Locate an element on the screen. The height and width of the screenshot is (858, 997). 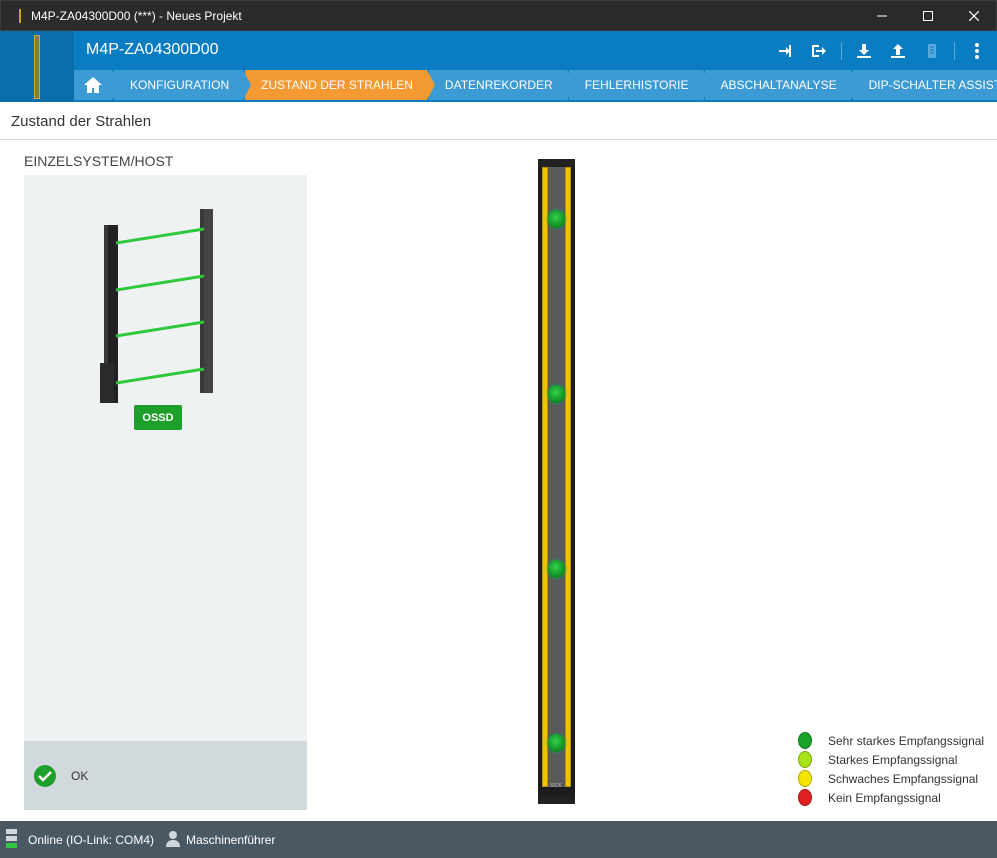
beam-state-curtain: SICK is located at coordinates (556, 481).